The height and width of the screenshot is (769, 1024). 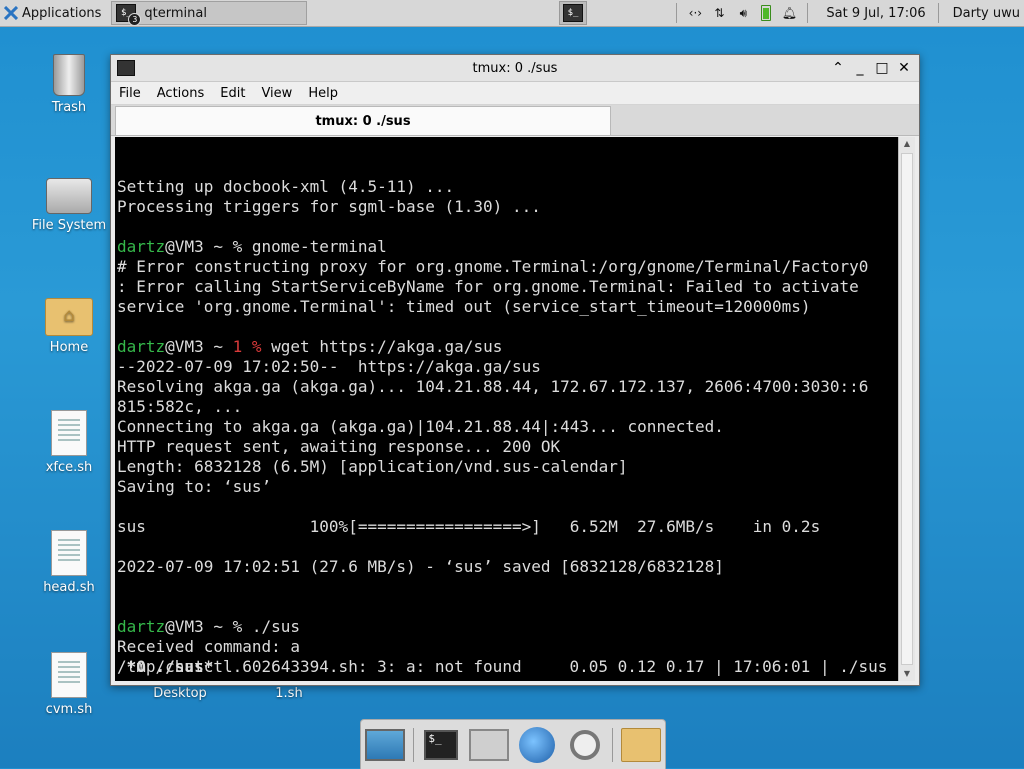 I want to click on desktop-icon-label: 1.sh, so click(x=289, y=693).